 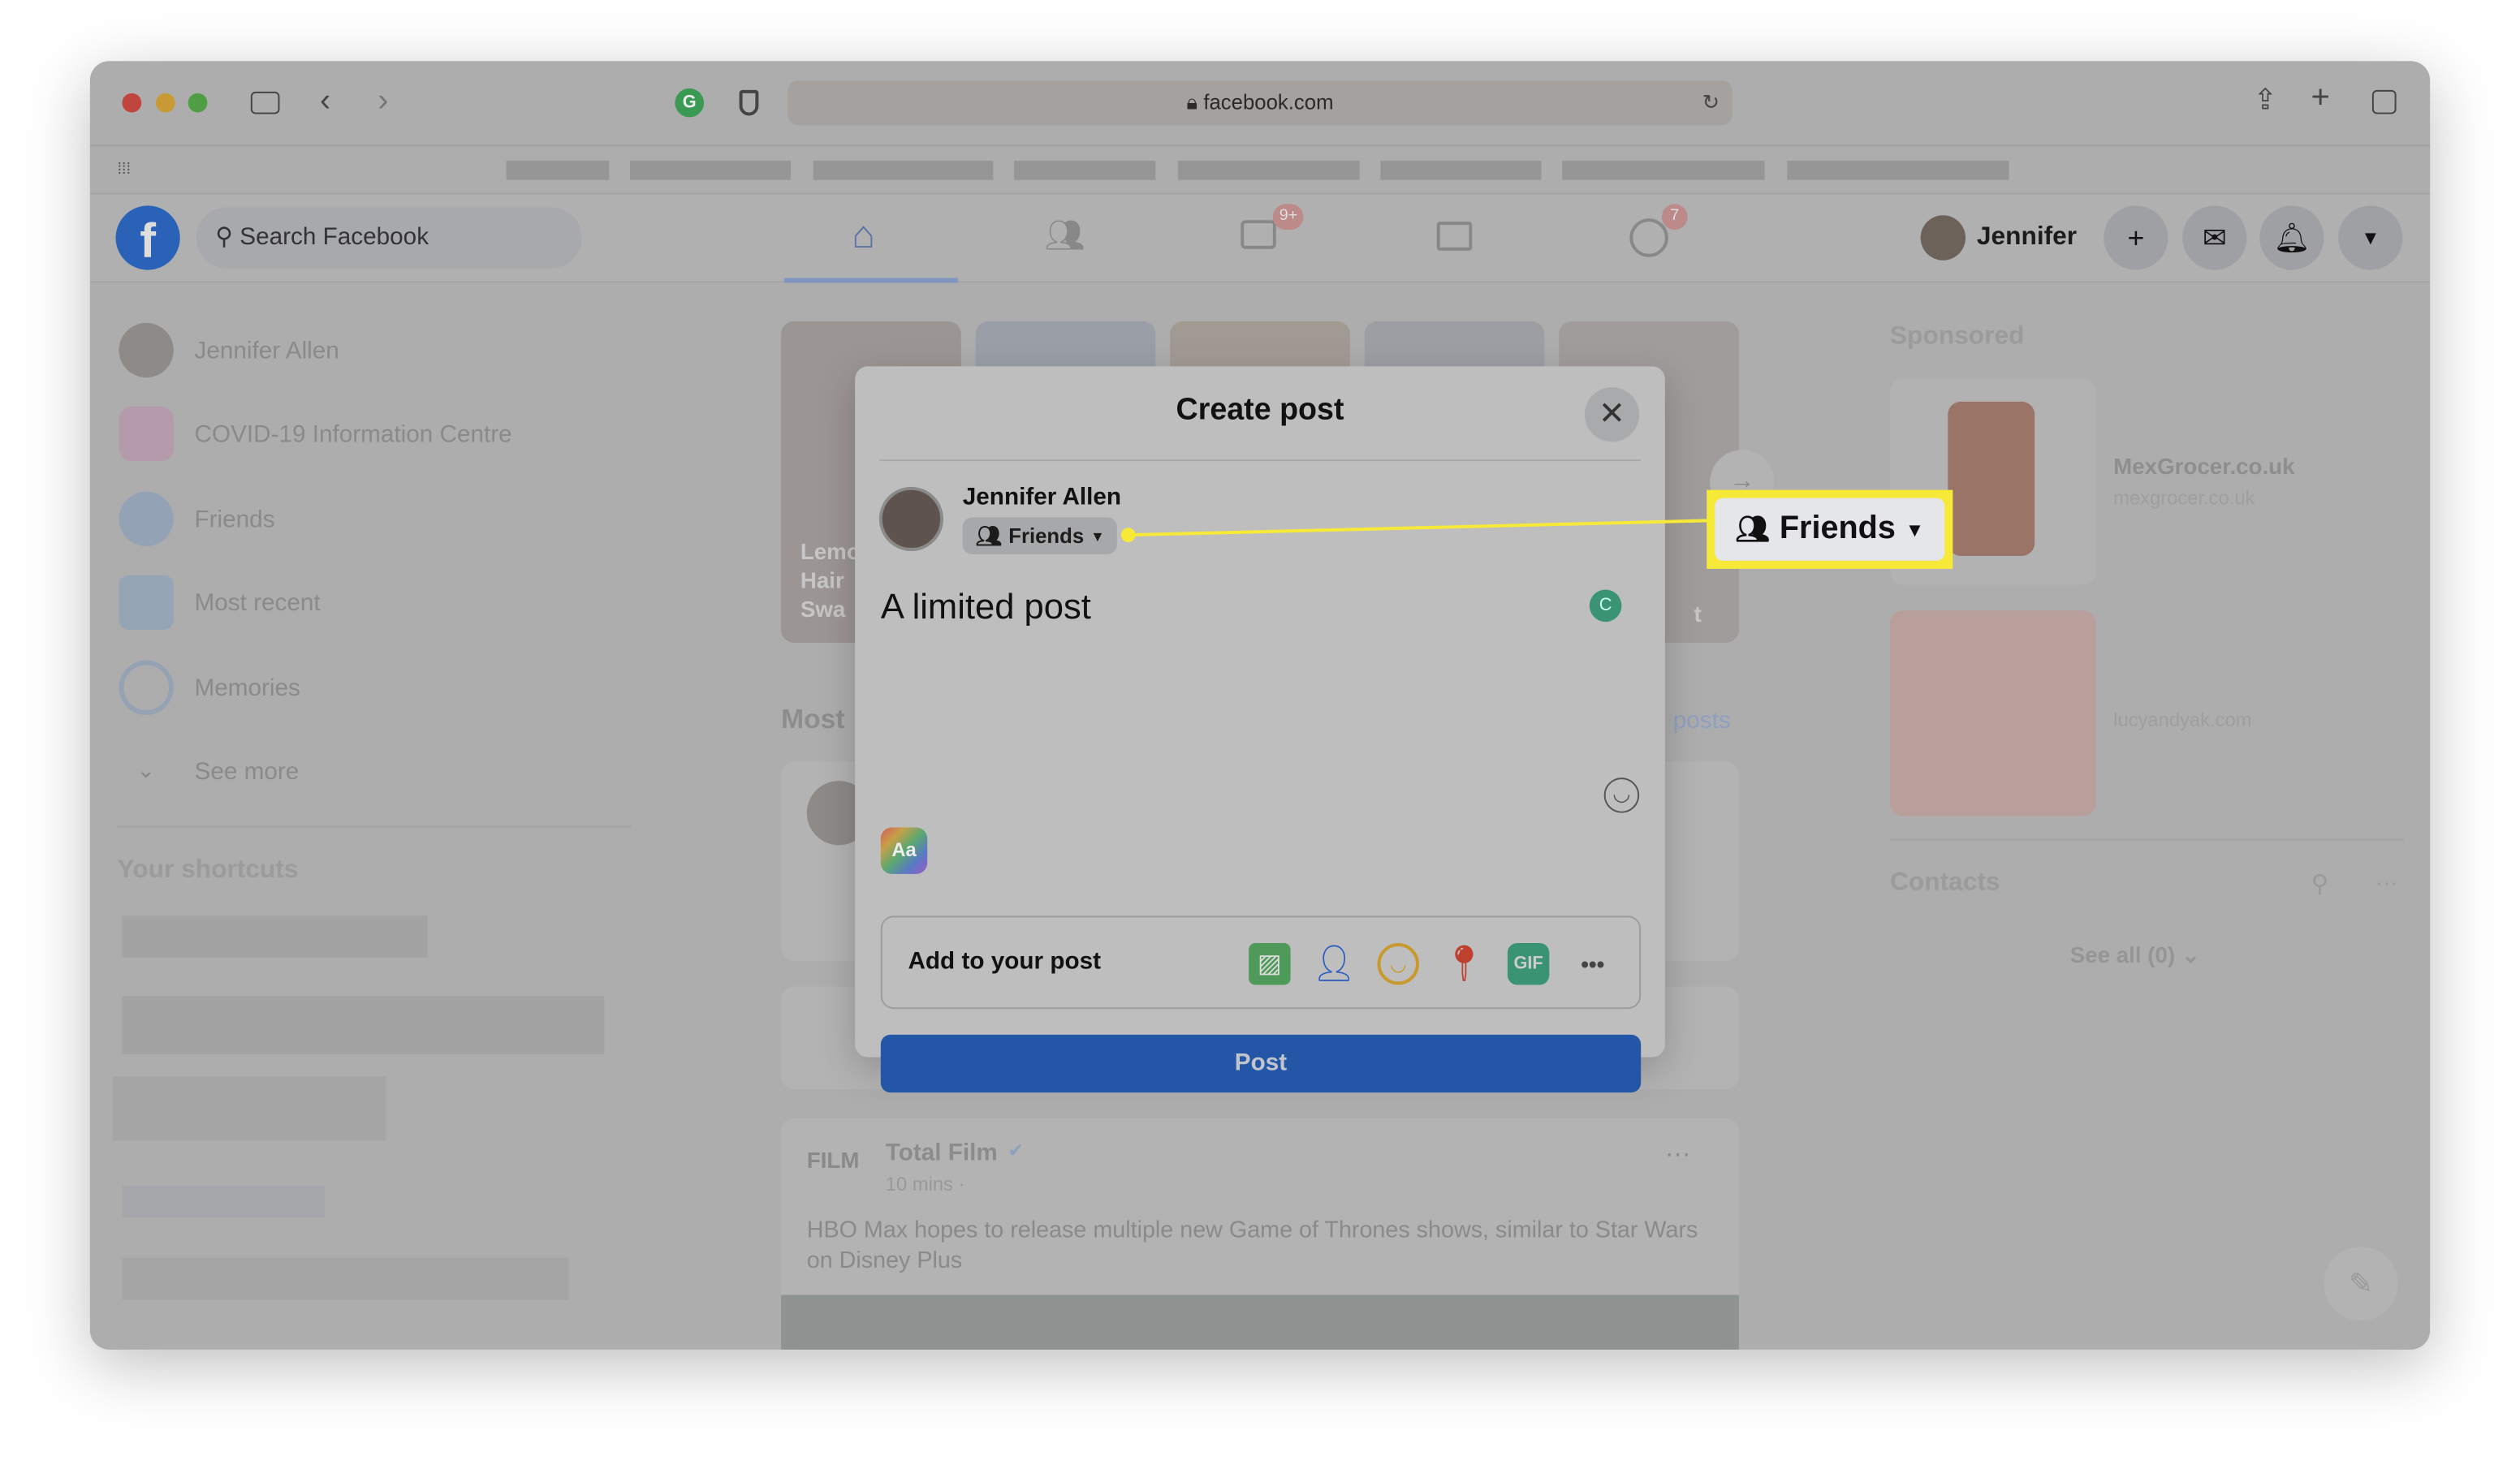 I want to click on callout-dot, so click(x=1128, y=535).